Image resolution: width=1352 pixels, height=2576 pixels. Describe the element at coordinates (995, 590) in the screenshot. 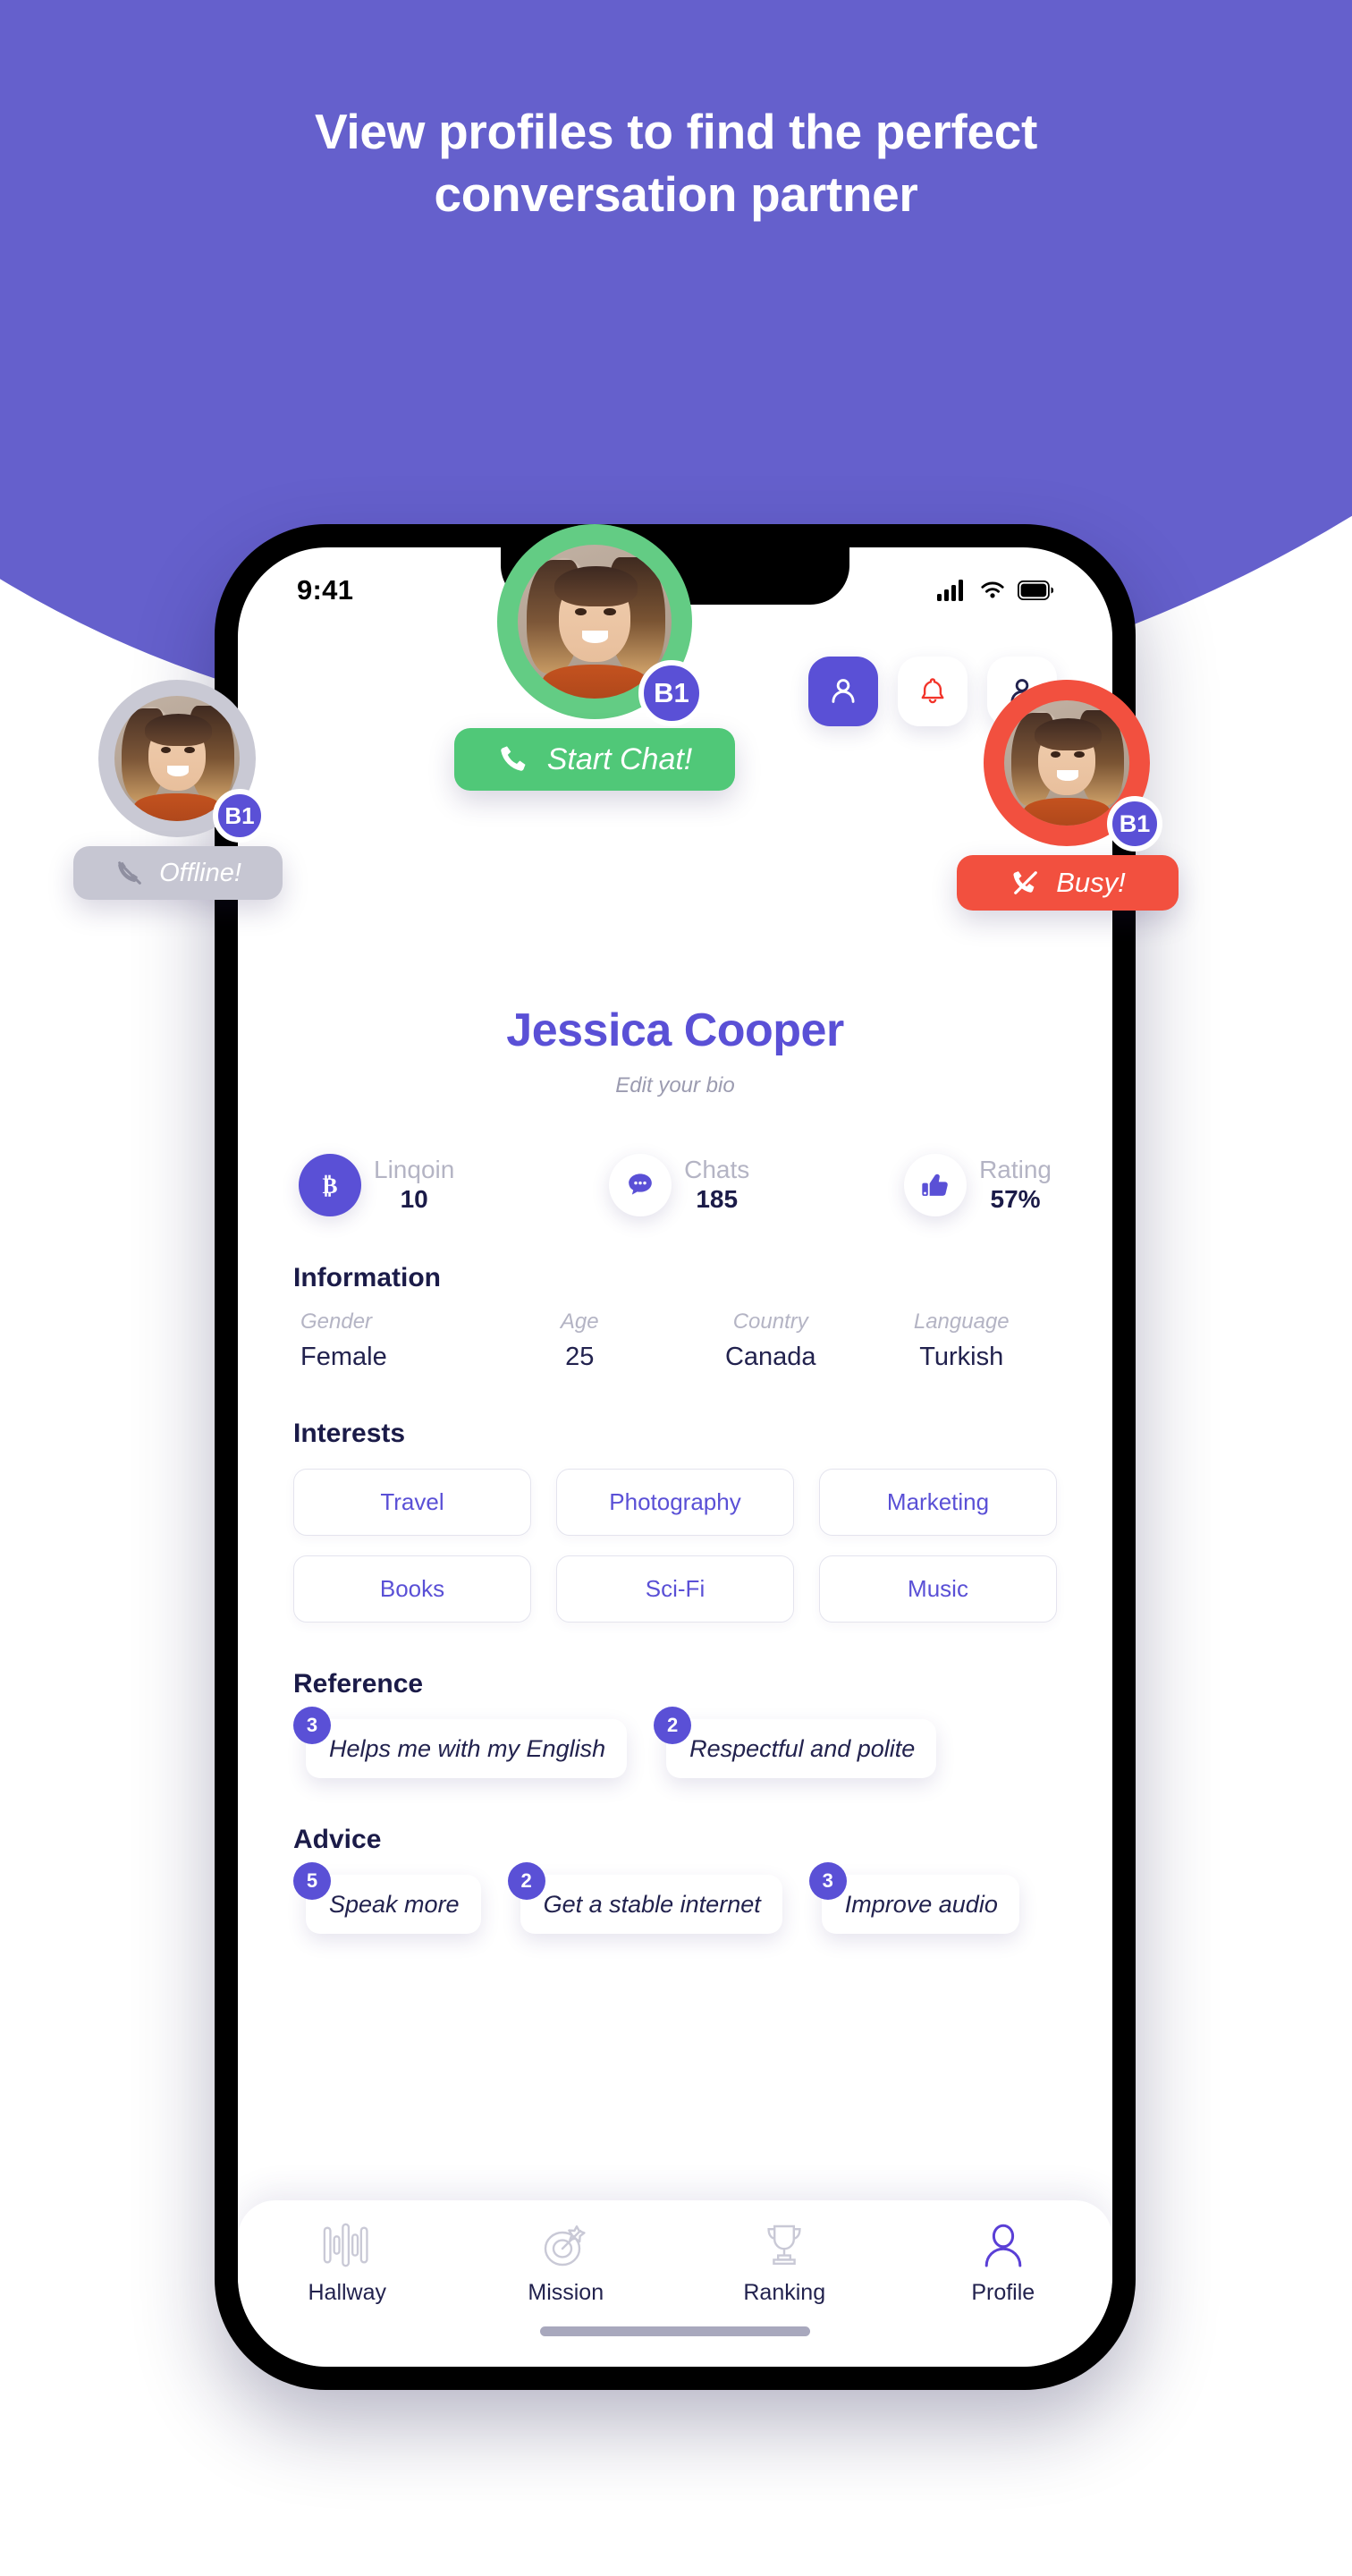

I see `status-bar-indicators` at that location.